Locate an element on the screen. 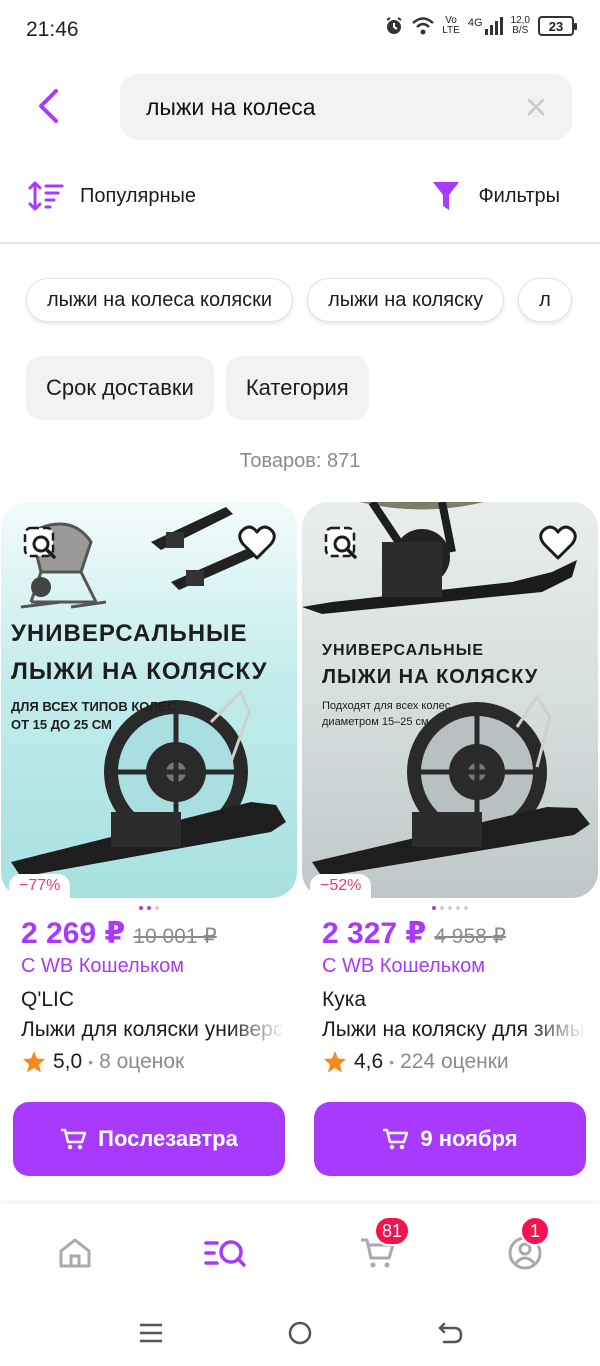 The width and height of the screenshot is (600, 1366). alarm-icon is located at coordinates (394, 26).